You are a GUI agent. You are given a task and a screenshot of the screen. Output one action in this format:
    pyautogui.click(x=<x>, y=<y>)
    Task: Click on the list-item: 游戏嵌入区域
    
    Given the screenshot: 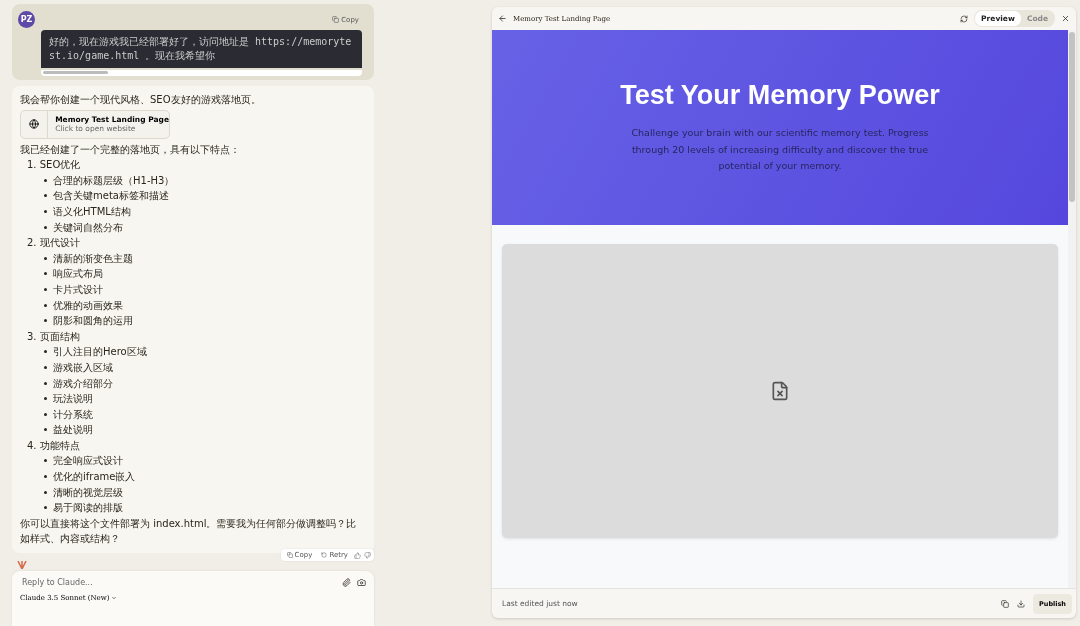 What is the action you would take?
    pyautogui.click(x=205, y=367)
    